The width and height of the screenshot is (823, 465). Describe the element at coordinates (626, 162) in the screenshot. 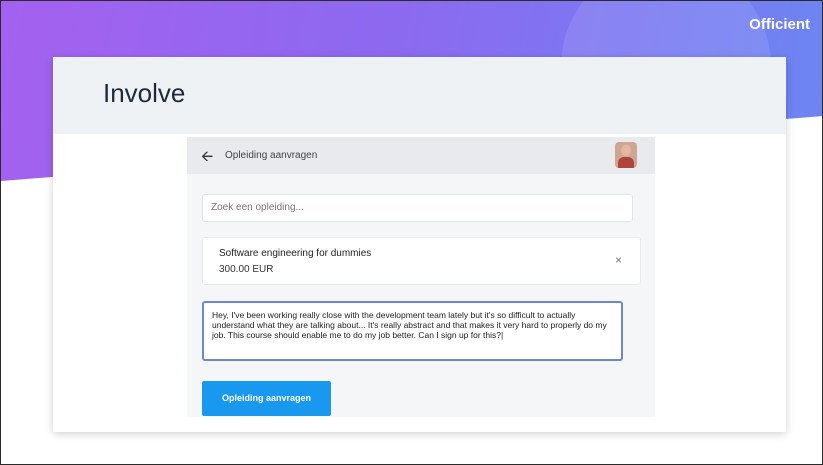

I see `avatar-body` at that location.